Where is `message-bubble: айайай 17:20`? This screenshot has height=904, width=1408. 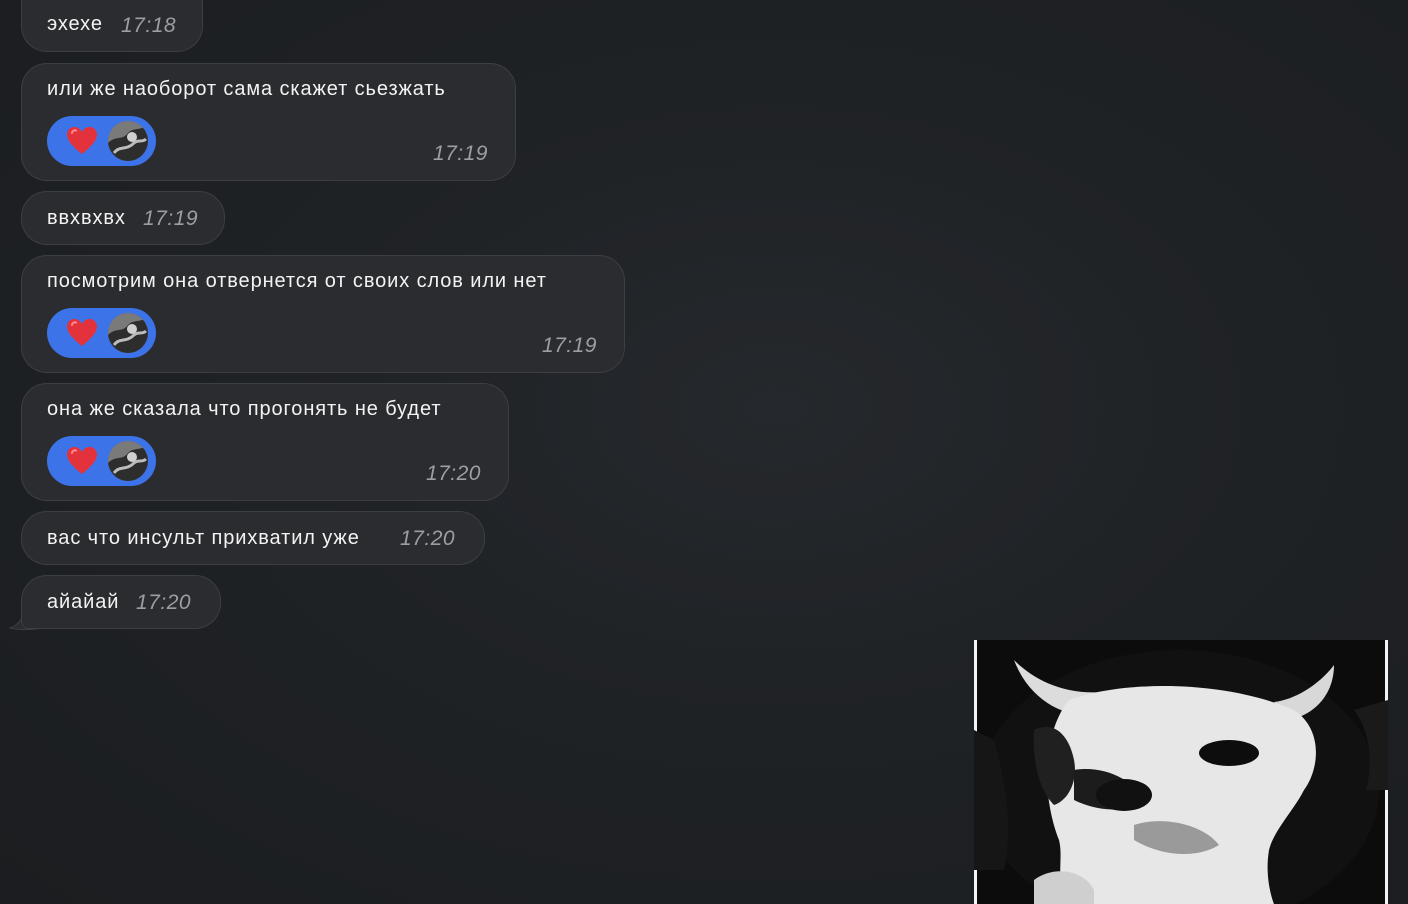 message-bubble: айайай 17:20 is located at coordinates (121, 602).